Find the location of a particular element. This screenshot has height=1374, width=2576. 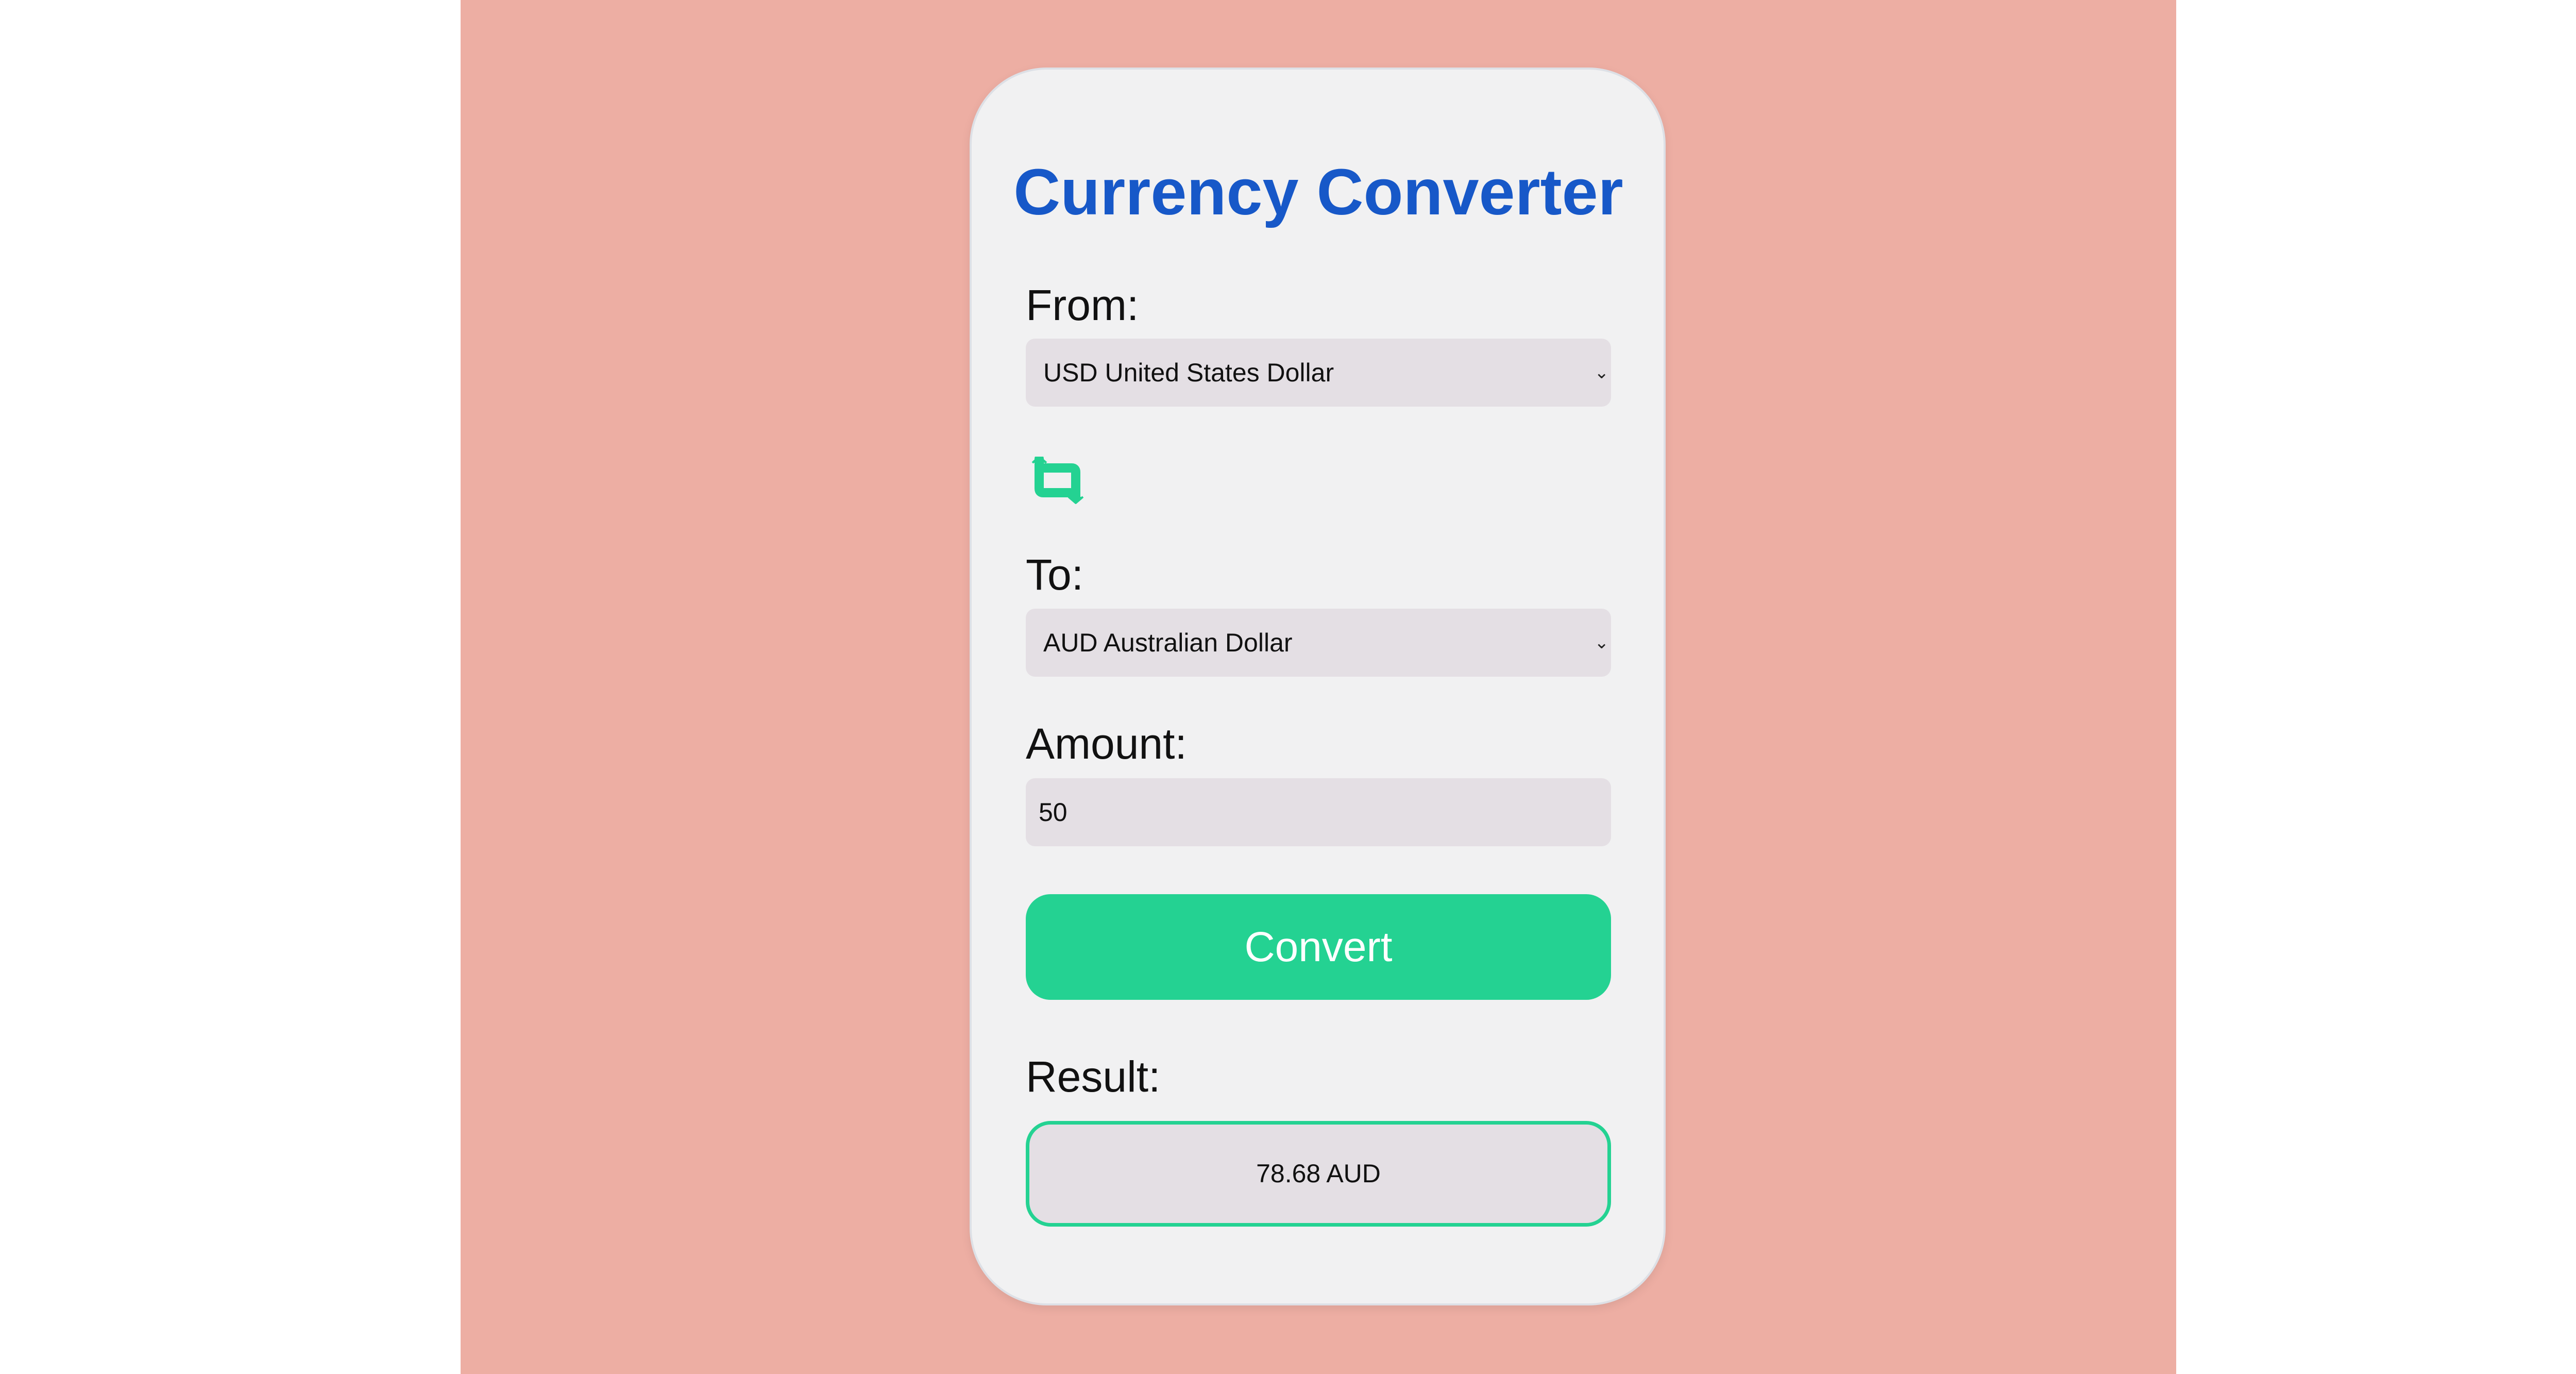

swap-arrows-icon is located at coordinates (1057, 480).